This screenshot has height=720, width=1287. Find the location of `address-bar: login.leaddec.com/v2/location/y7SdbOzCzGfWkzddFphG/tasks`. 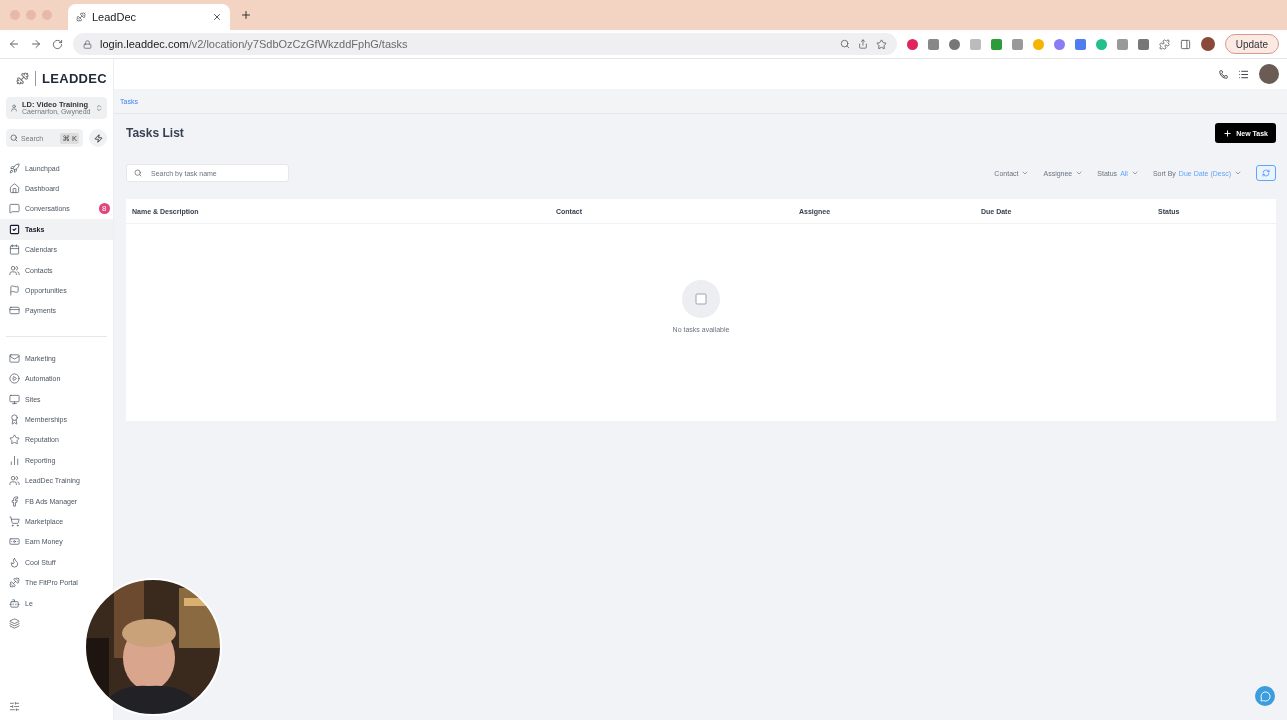

address-bar: login.leaddec.com/v2/location/y7SdbOzCzGfWkzddFphG/tasks is located at coordinates (485, 44).